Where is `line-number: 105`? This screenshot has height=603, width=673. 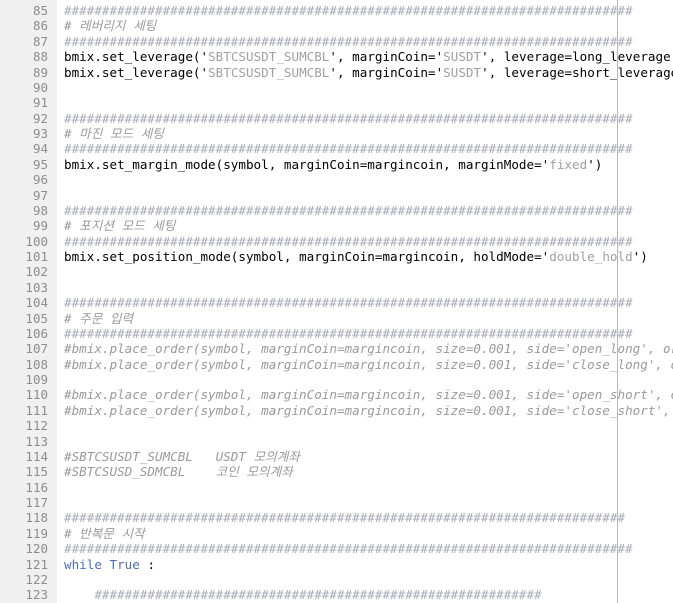
line-number: 105 is located at coordinates (36, 318).